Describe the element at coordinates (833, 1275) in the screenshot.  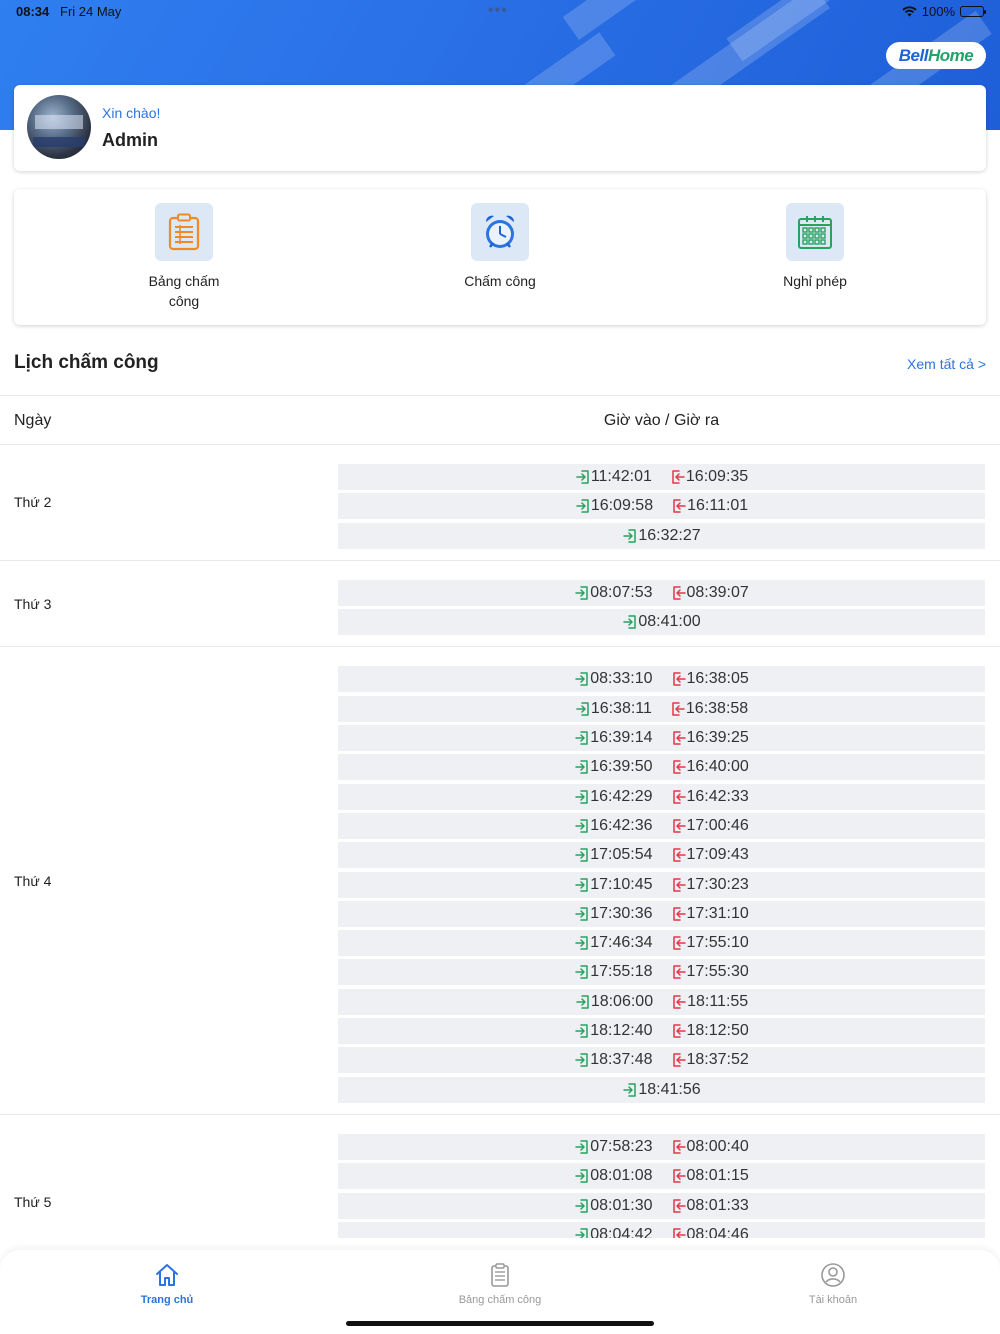
I see `user-icon` at that location.